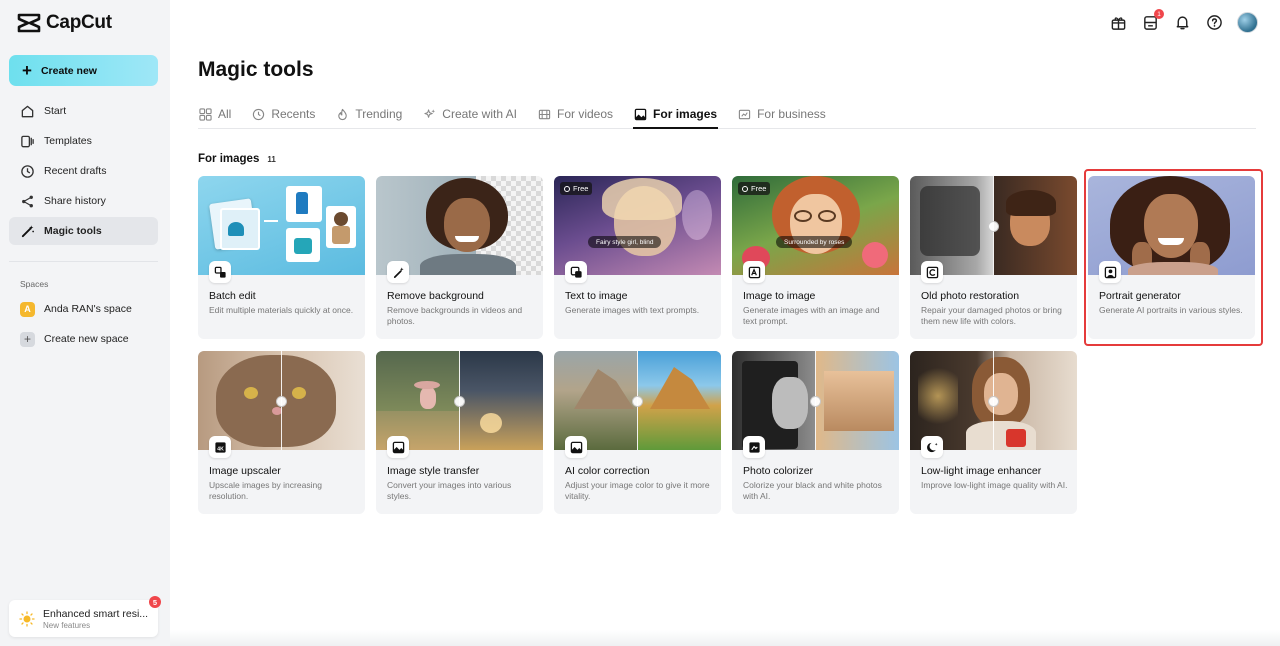 This screenshot has height=646, width=1280. What do you see at coordinates (281, 310) in the screenshot?
I see `tool-description: Edit multiple materials quickly at once.` at bounding box center [281, 310].